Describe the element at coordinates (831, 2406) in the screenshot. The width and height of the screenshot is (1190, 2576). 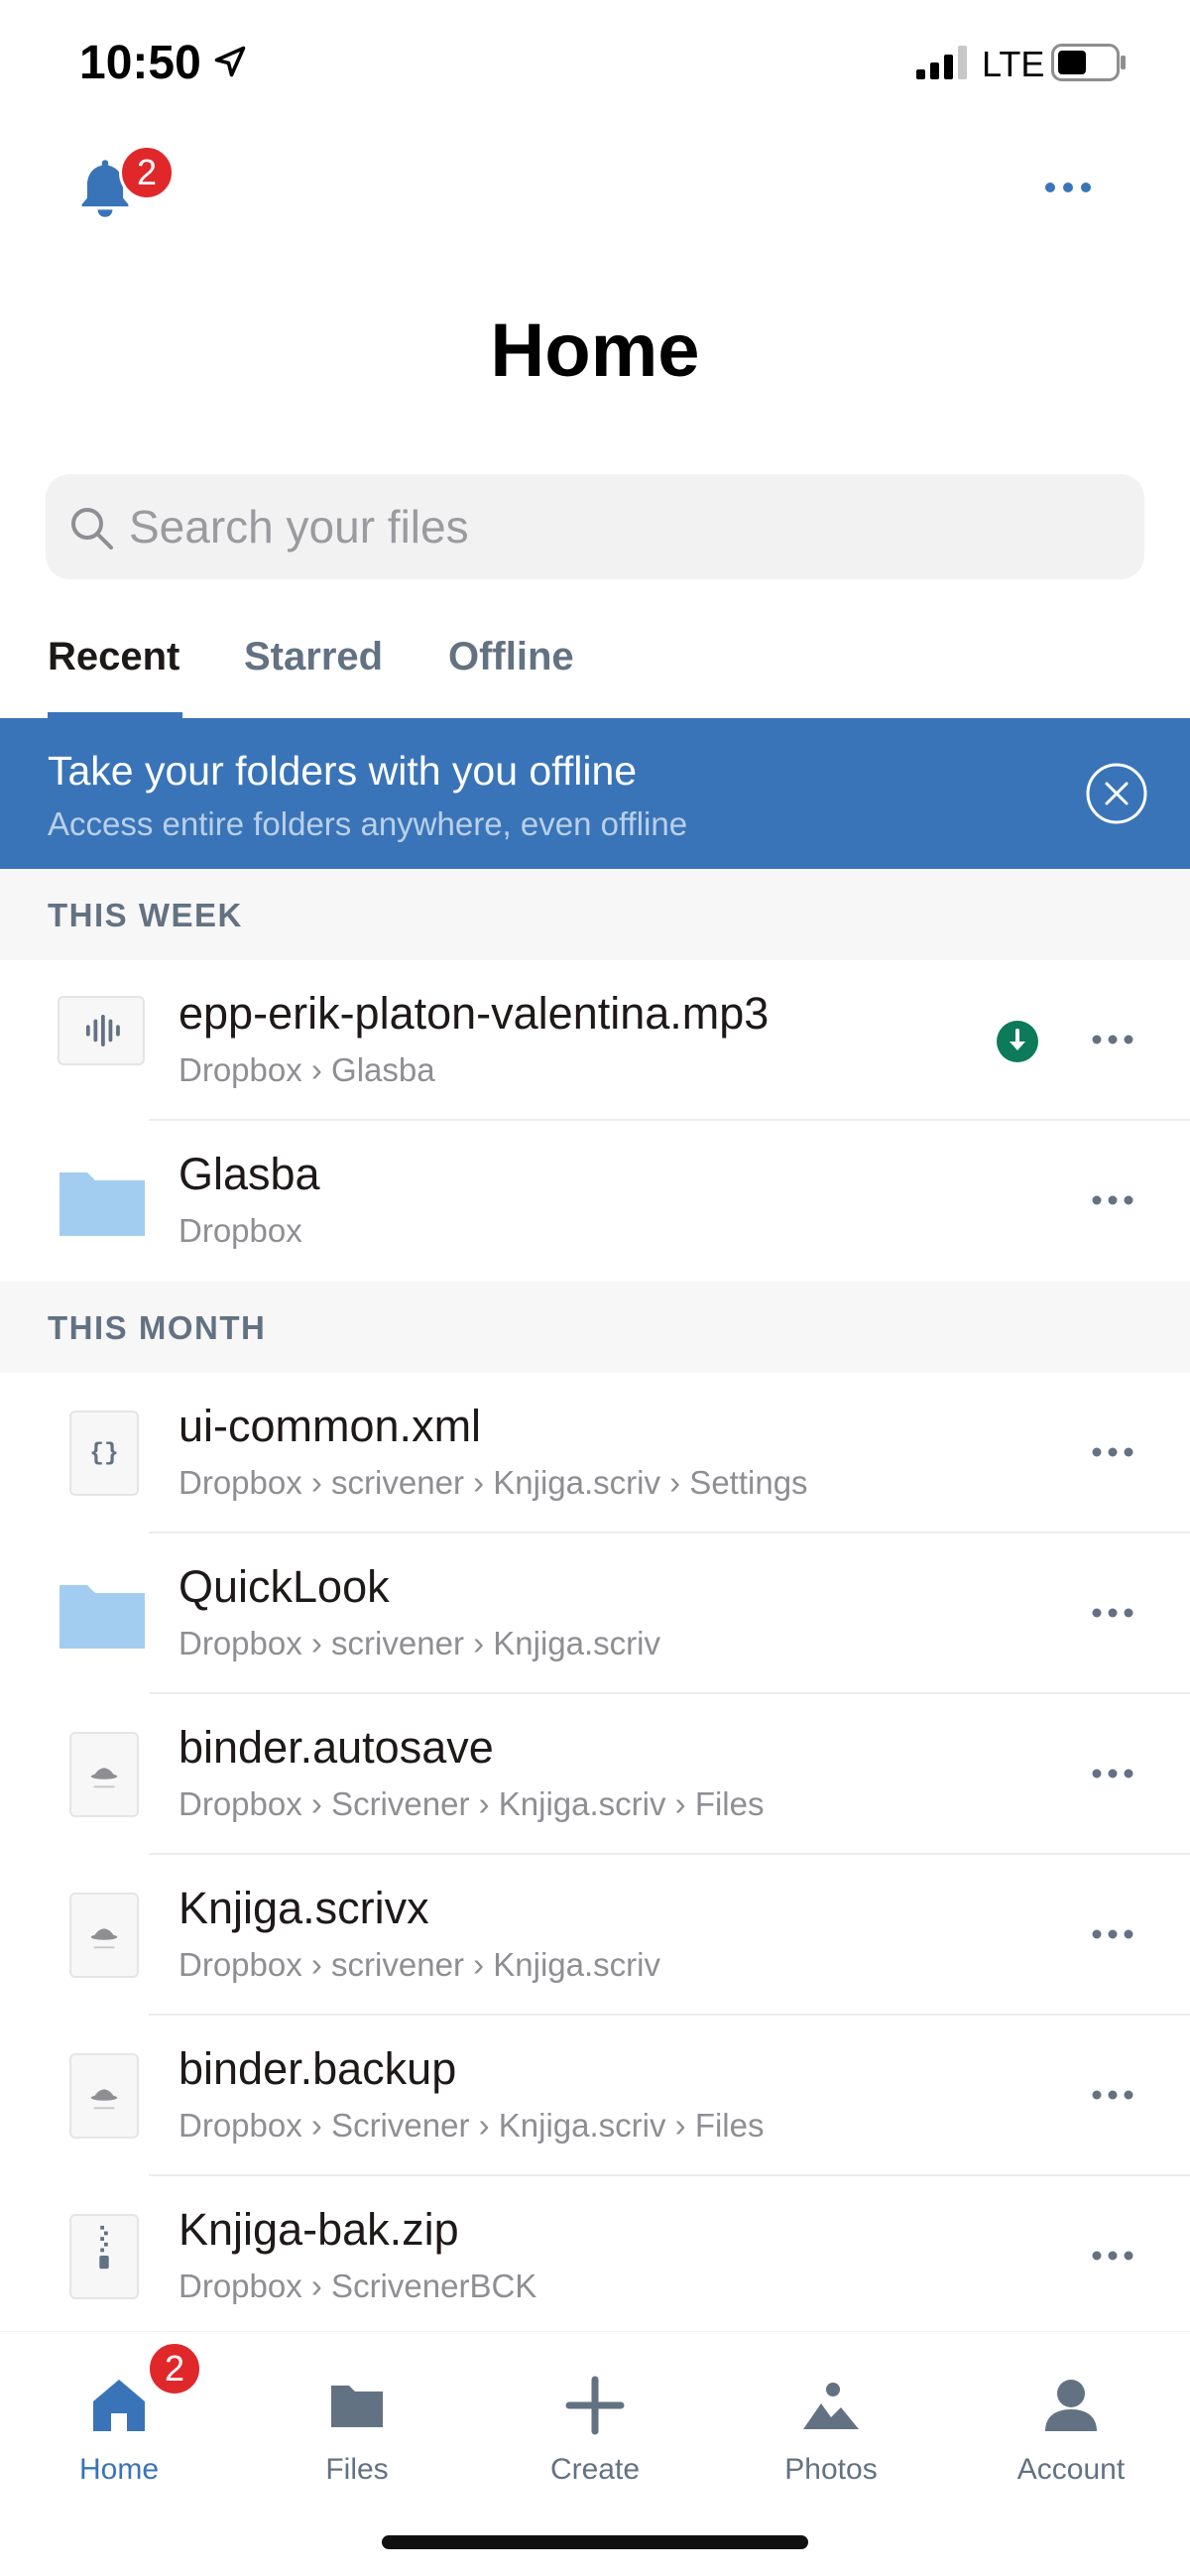
I see `photos-icon` at that location.